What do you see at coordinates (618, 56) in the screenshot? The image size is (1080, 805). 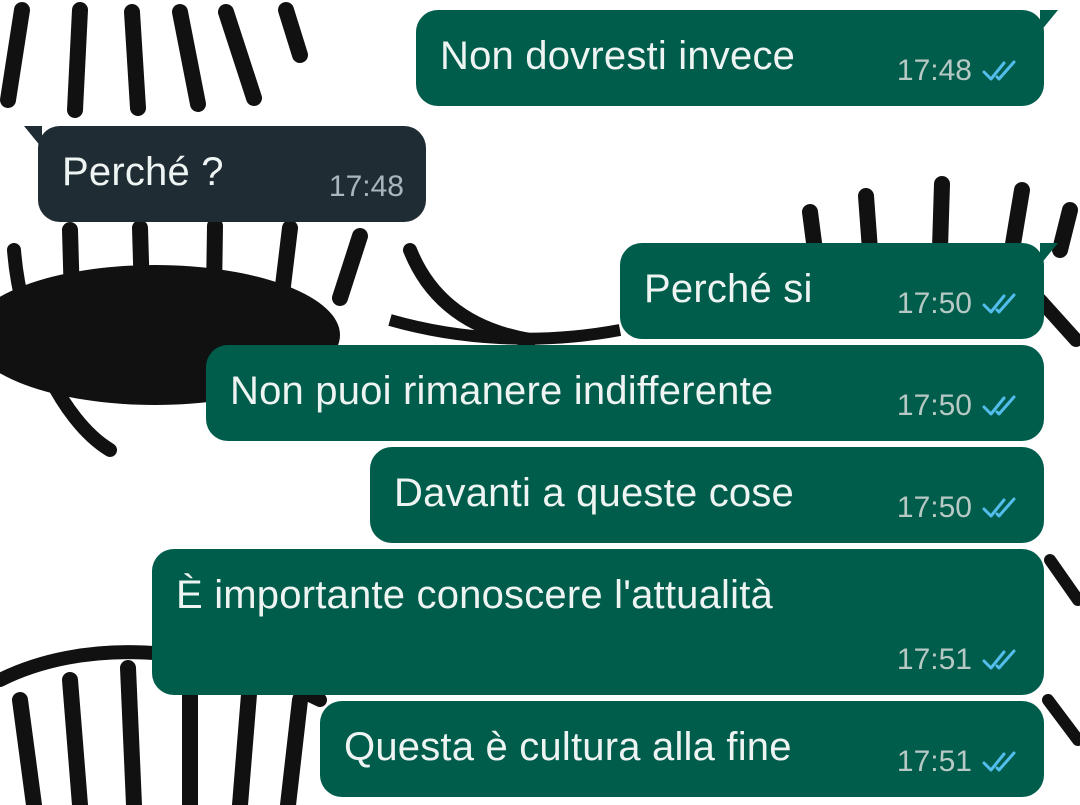 I see `message-text: Non dovresti invece` at bounding box center [618, 56].